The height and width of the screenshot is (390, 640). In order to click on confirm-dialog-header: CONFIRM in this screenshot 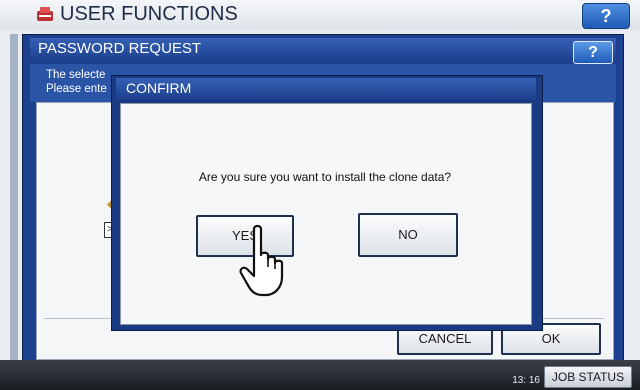, I will do `click(326, 89)`.